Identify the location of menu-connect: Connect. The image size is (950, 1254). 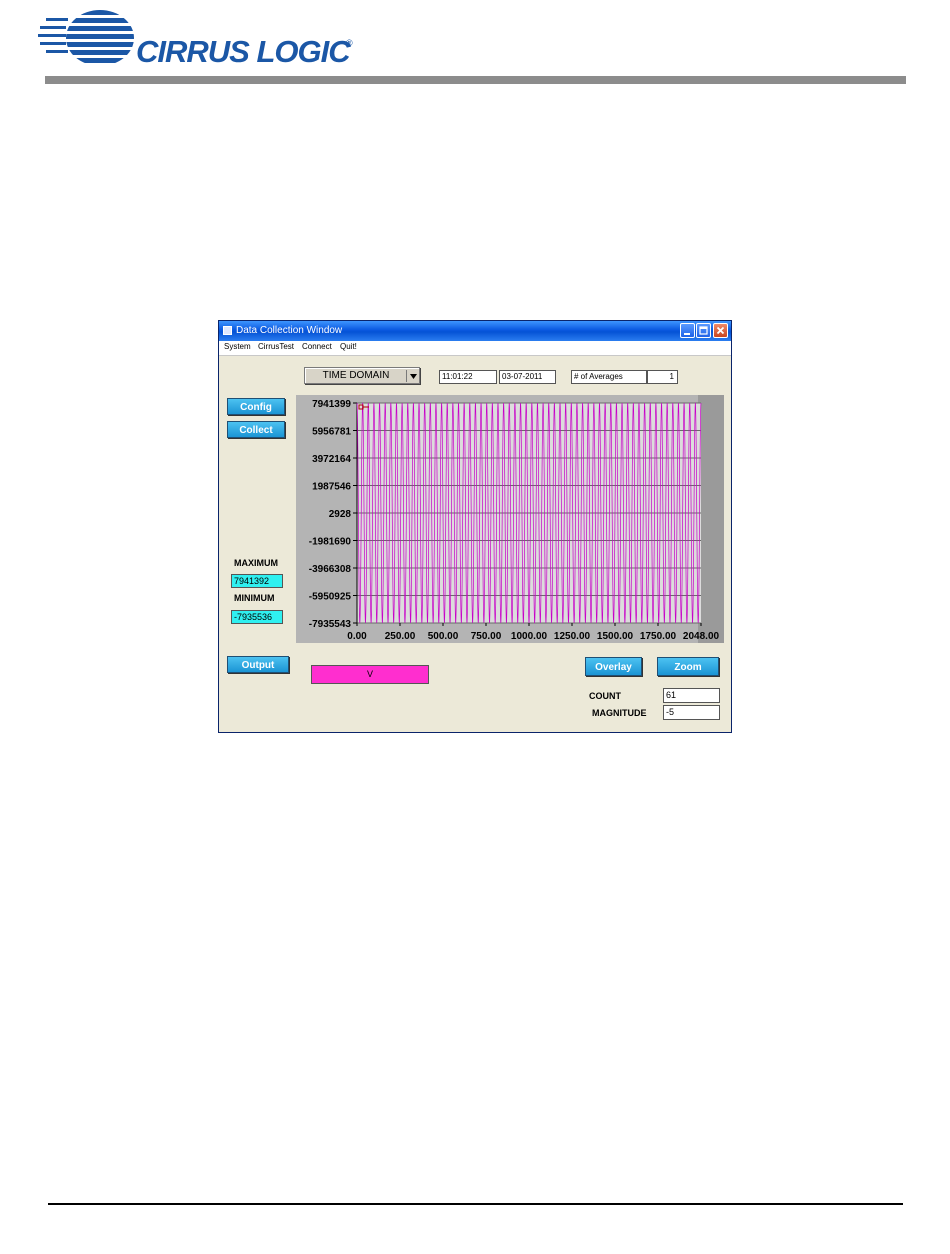
(317, 346).